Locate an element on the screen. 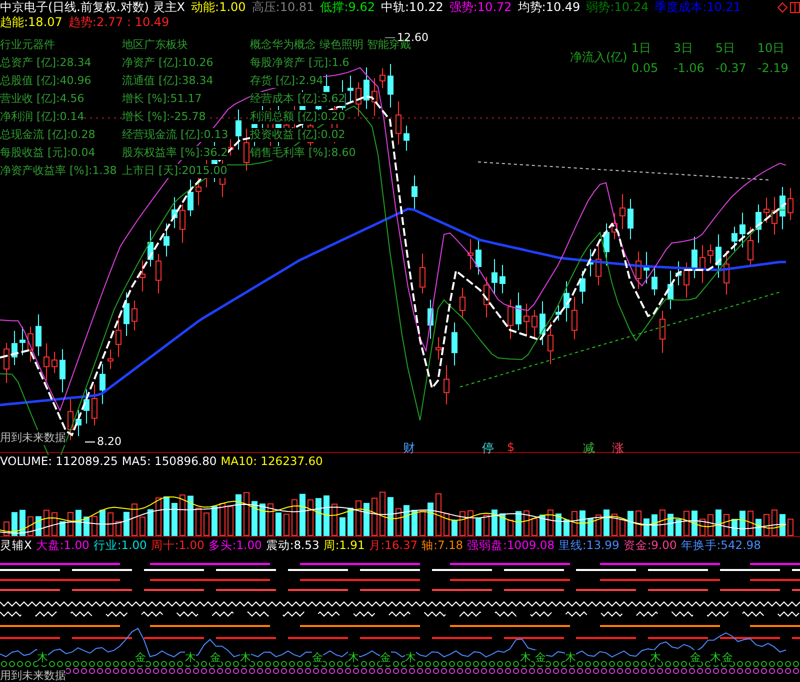 The height and width of the screenshot is (682, 800). period-header: 1日 is located at coordinates (641, 48).